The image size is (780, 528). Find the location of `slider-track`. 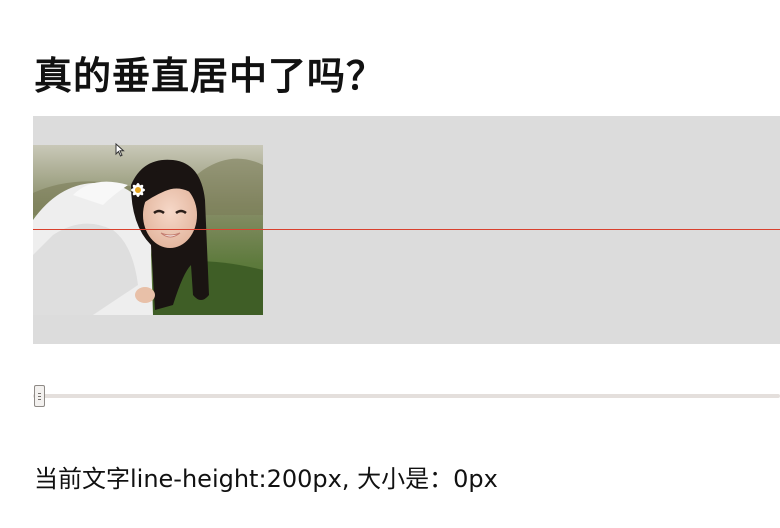

slider-track is located at coordinates (406, 396).